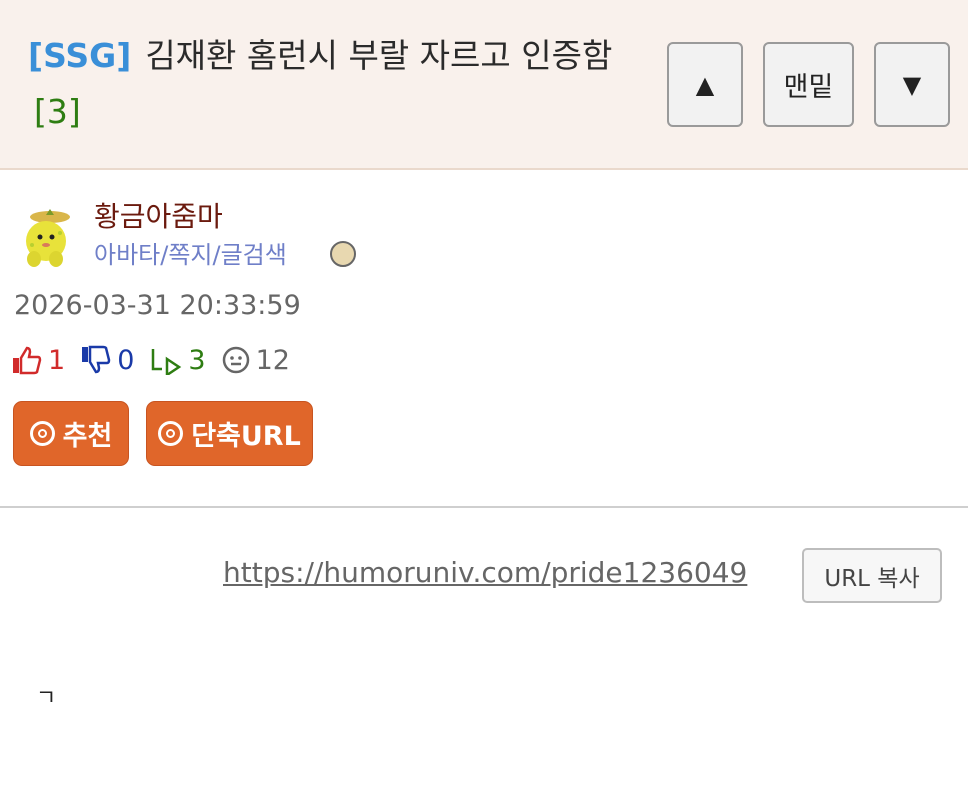 This screenshot has width=968, height=806. I want to click on reply-count: 3, so click(197, 360).